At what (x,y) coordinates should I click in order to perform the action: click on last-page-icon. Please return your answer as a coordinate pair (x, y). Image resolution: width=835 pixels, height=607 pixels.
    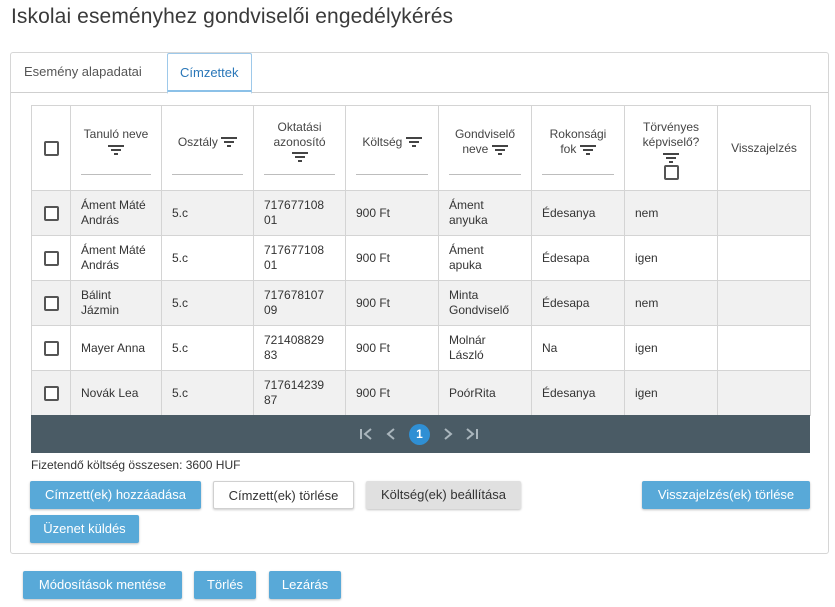
    Looking at the image, I should click on (472, 434).